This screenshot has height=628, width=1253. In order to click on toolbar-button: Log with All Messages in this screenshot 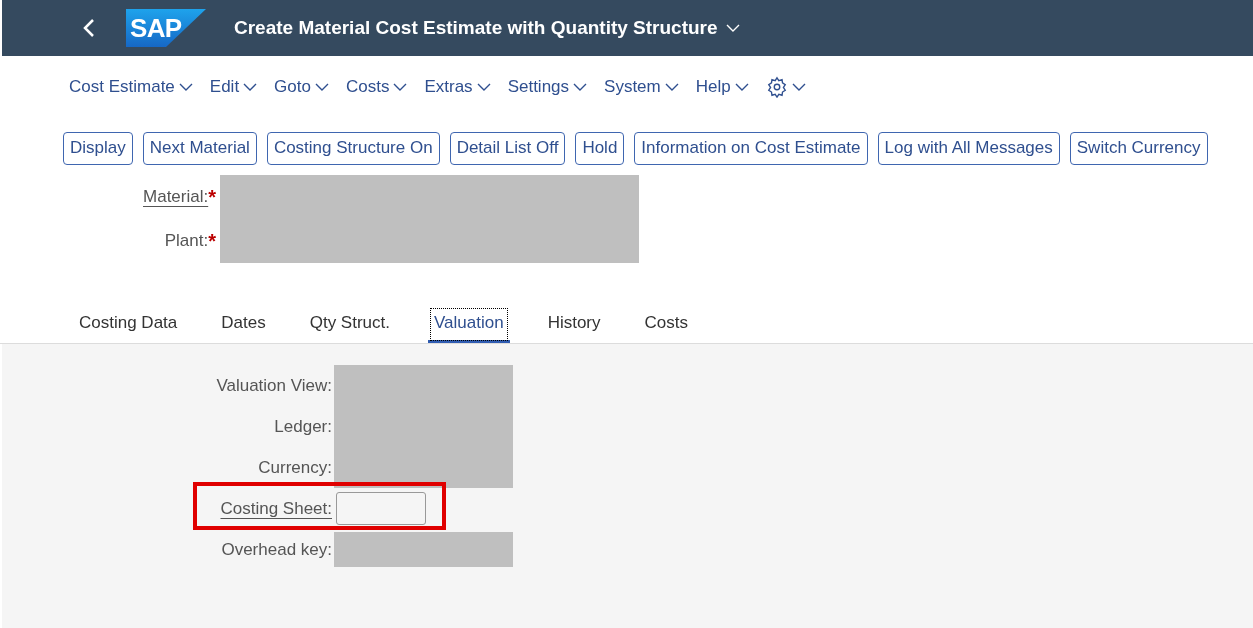, I will do `click(968, 148)`.